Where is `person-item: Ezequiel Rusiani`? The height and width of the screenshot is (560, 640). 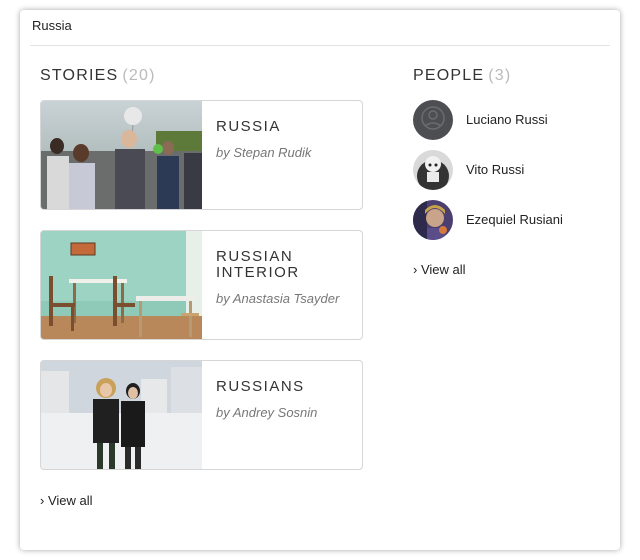 person-item: Ezequiel Rusiani is located at coordinates (513, 220).